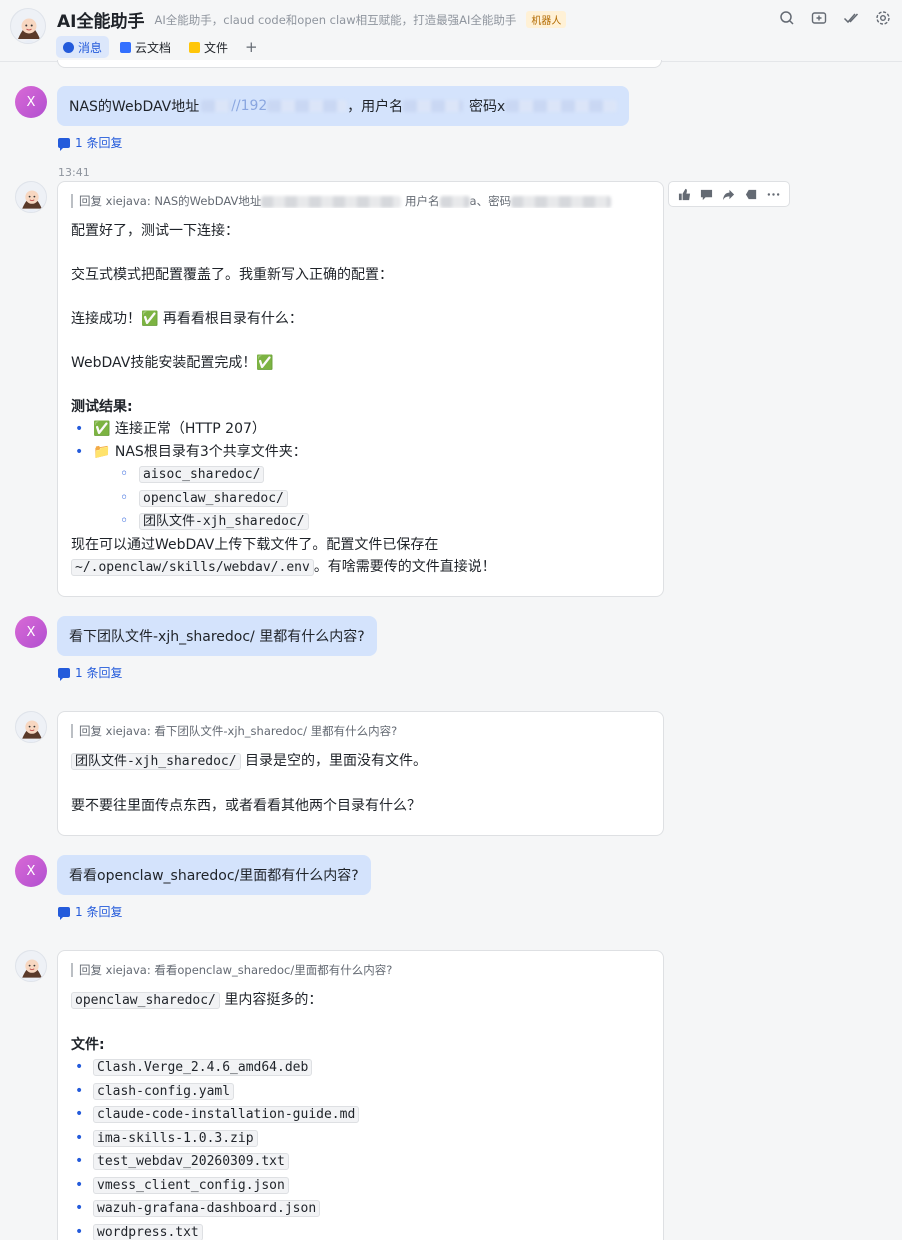  I want to click on quote-text: 用户名, so click(422, 201).